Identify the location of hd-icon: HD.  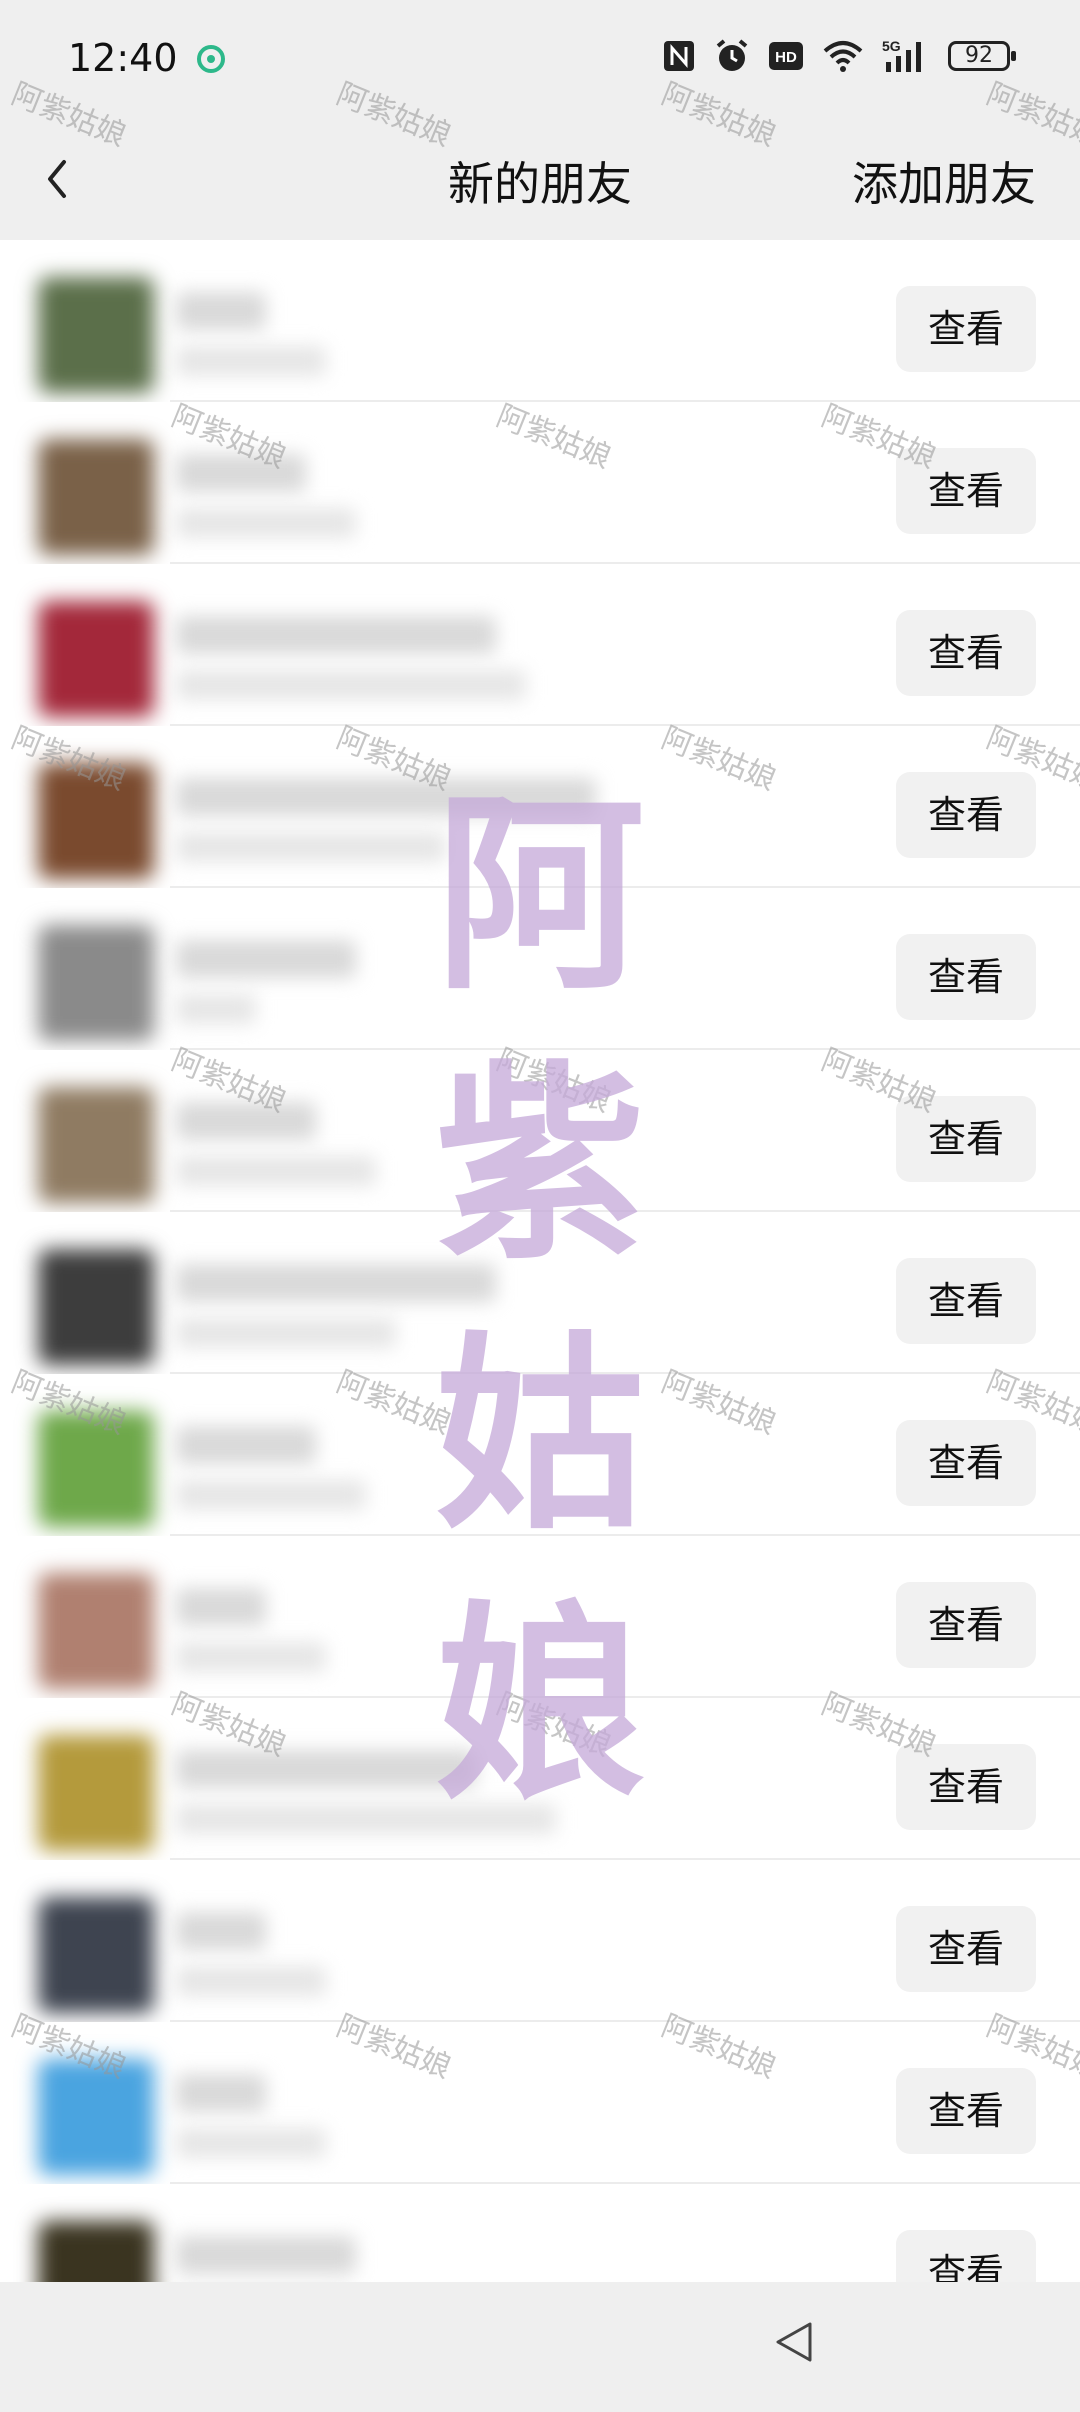
(786, 56).